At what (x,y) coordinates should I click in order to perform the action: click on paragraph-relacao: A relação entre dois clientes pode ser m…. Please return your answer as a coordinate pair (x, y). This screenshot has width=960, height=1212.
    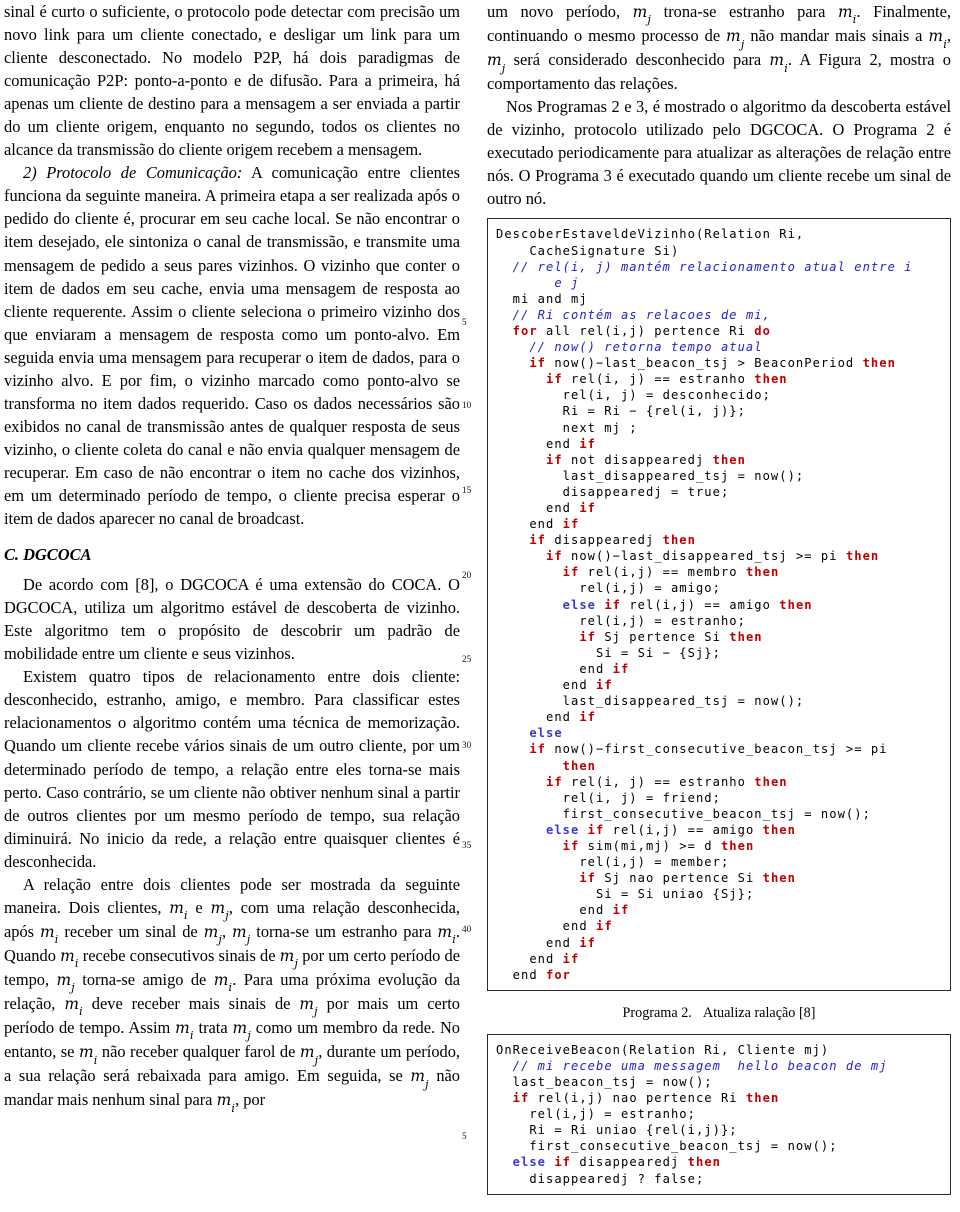
    Looking at the image, I should click on (232, 994).